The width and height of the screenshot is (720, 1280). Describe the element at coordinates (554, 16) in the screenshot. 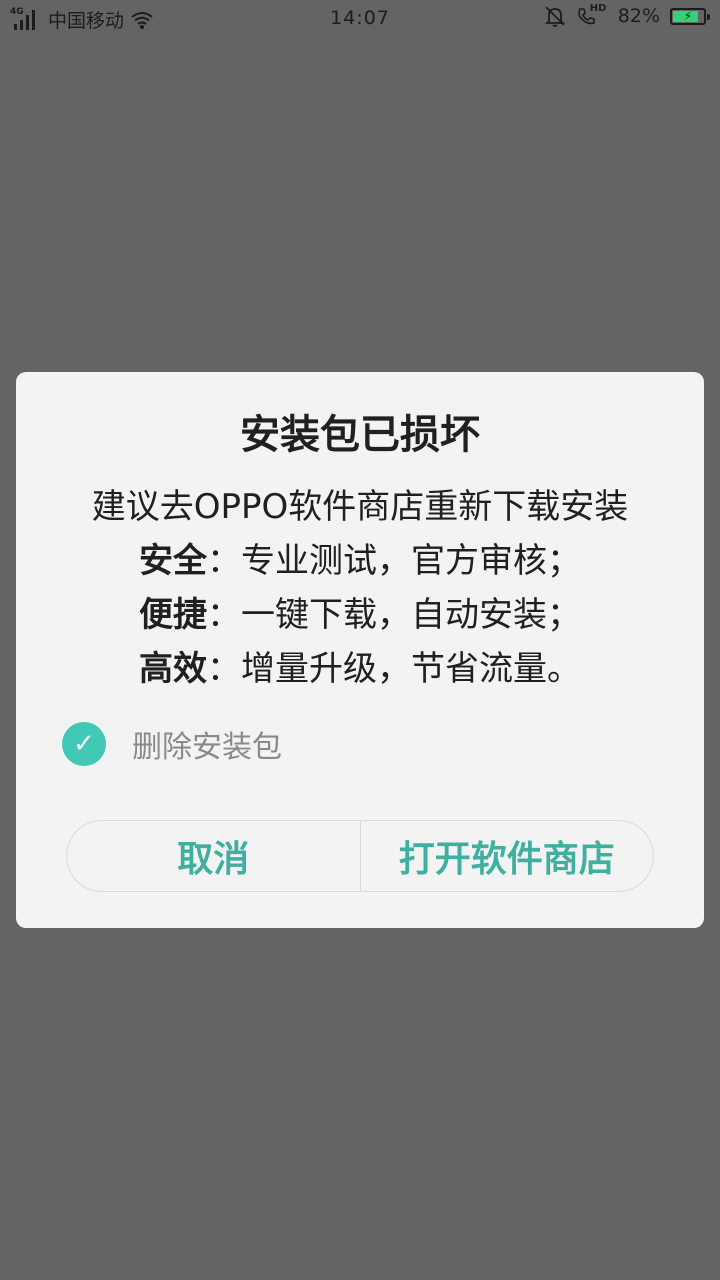

I see `bell-off-icon` at that location.